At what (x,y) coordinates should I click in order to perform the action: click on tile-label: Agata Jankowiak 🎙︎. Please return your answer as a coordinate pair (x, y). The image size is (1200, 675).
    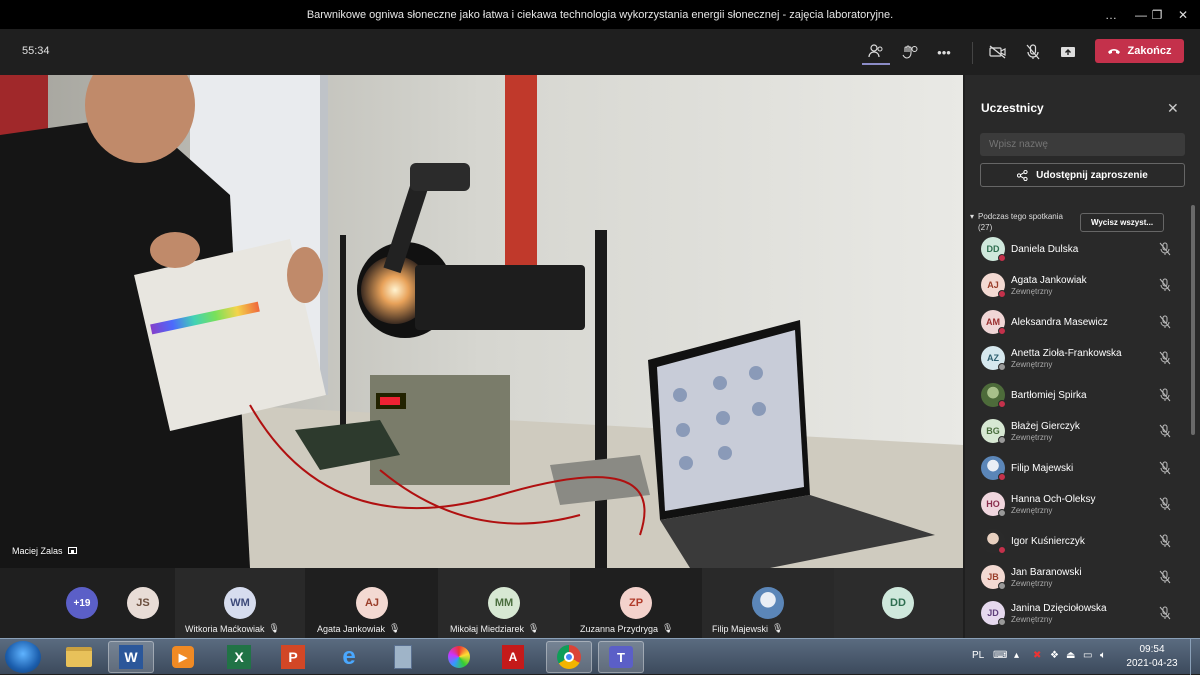
    Looking at the image, I should click on (358, 628).